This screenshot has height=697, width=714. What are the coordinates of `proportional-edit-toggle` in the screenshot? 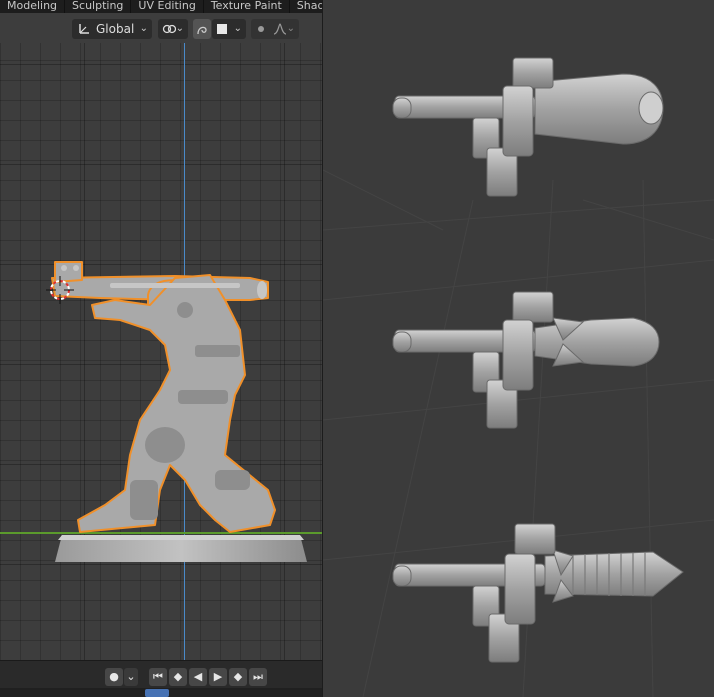 It's located at (202, 29).